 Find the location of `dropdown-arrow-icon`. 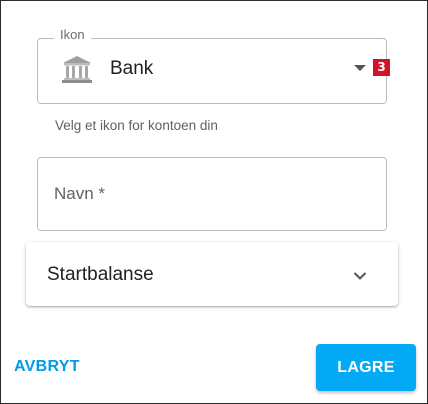

dropdown-arrow-icon is located at coordinates (360, 68).